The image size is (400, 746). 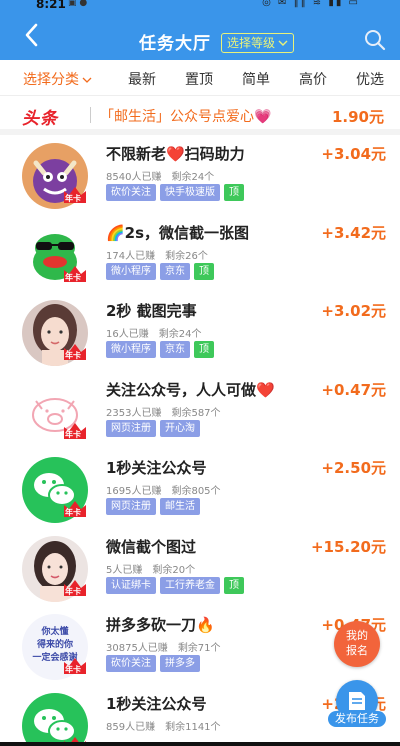 I want to click on task-stats: 174人已赚 剩余26个, so click(x=157, y=254).